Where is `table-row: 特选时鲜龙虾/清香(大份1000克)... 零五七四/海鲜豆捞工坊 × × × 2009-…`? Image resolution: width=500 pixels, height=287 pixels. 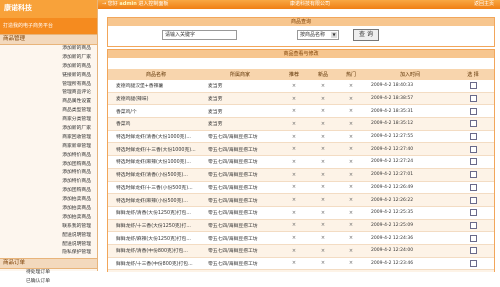
table-row: 特选时鲜龙虾/清香(大份1000克)... 零五七四/海鲜豆捞工坊 × × × 2009-… is located at coordinates (301, 137).